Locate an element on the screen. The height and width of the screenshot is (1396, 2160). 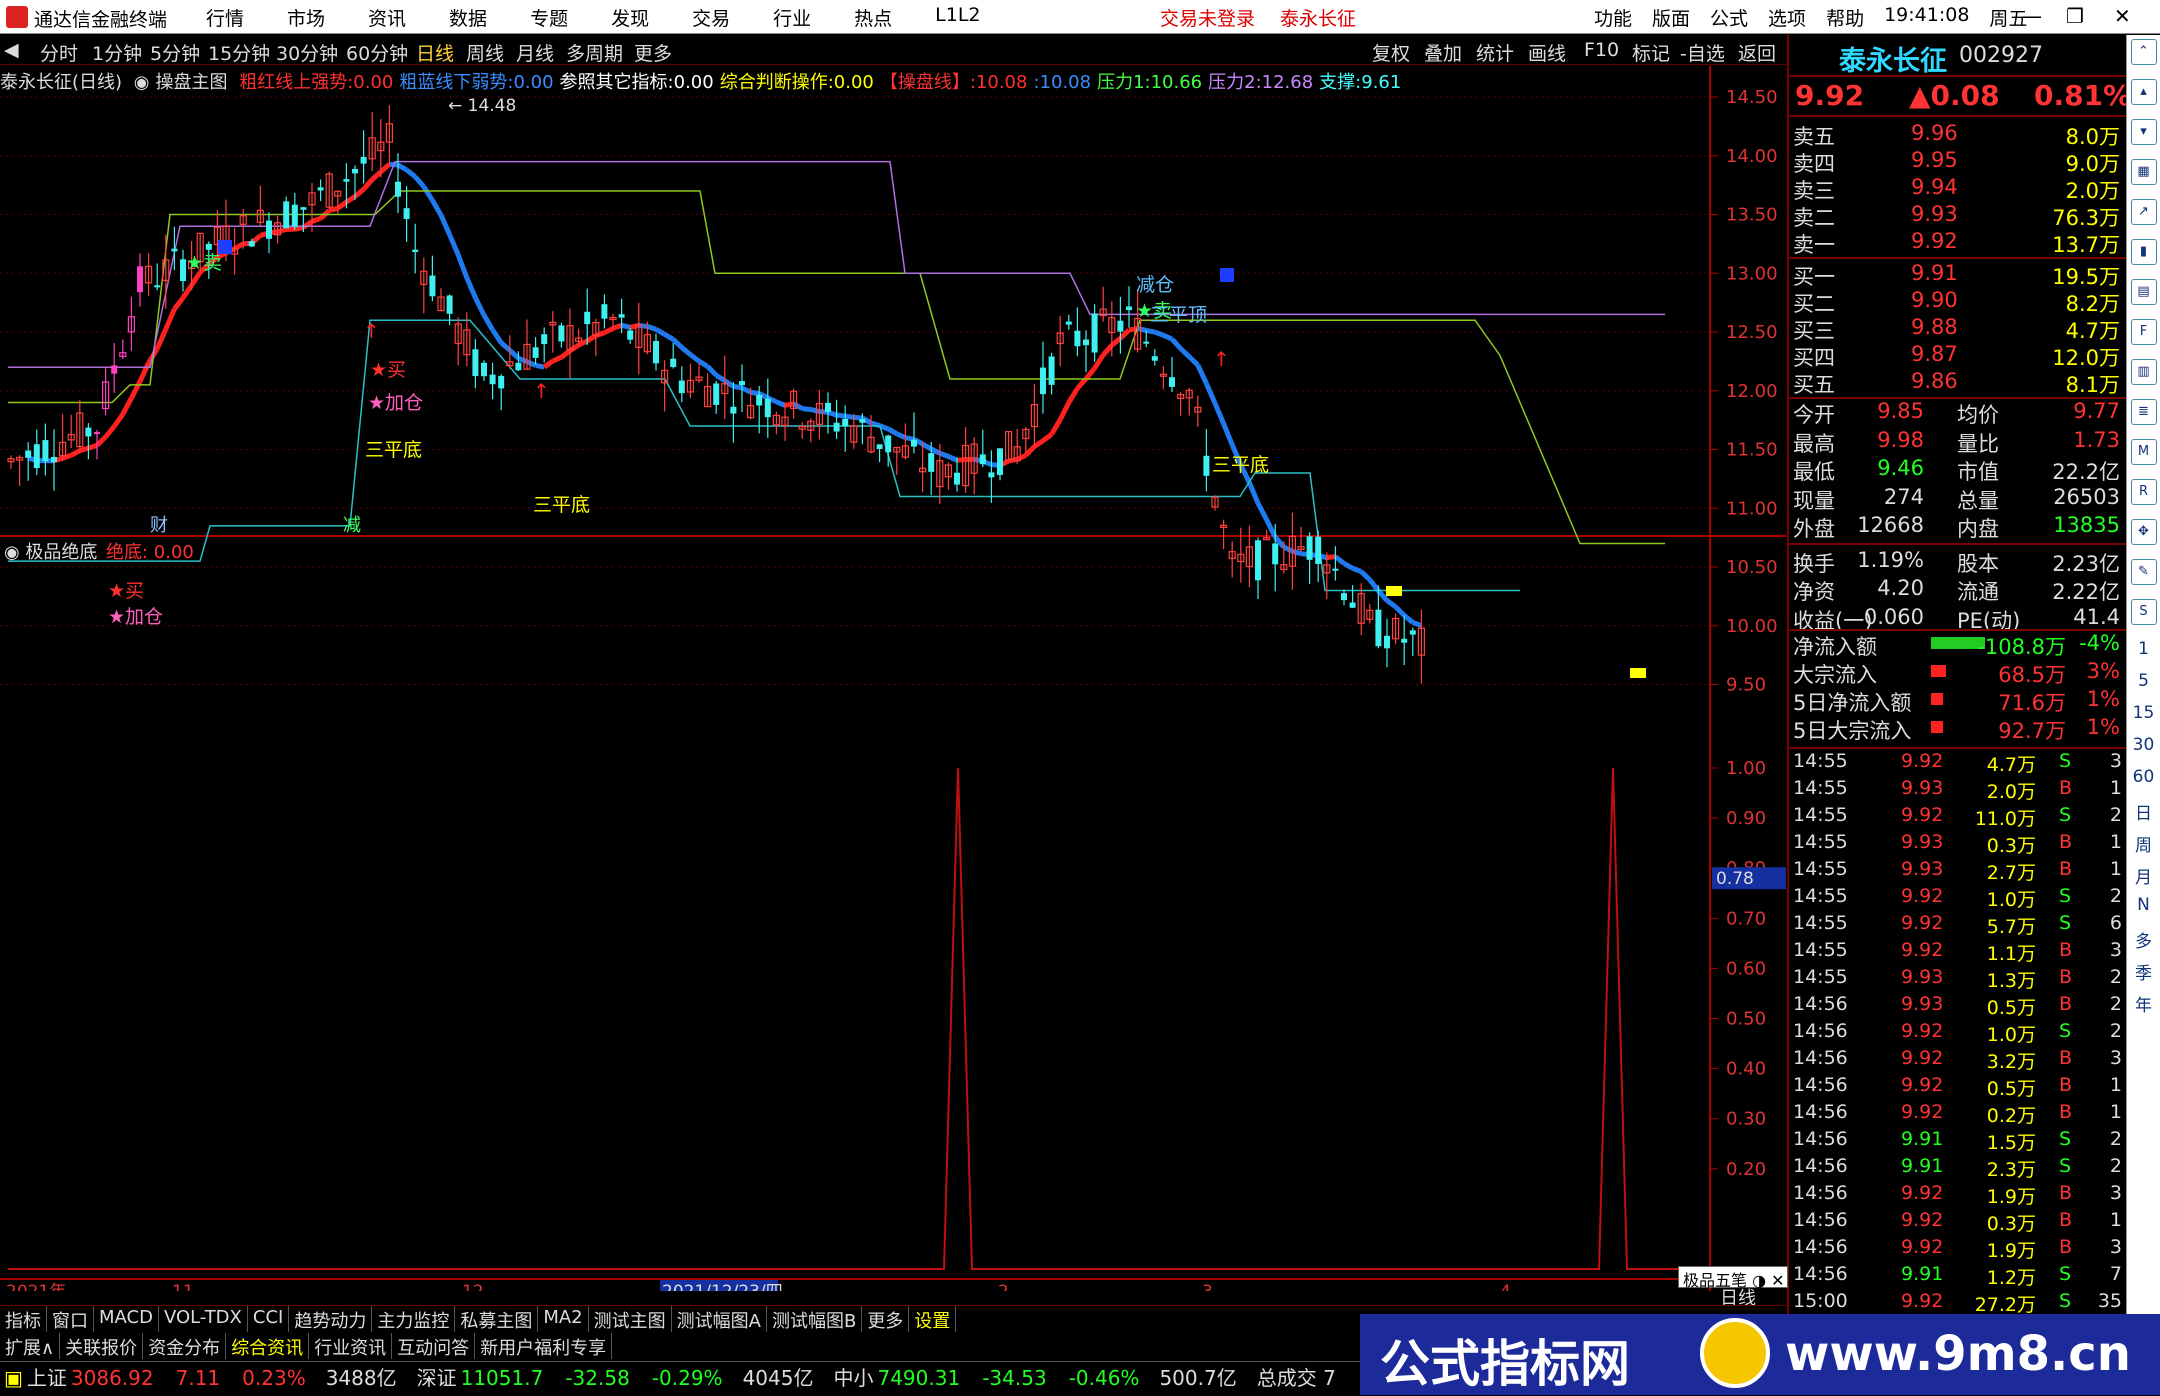
chart-icon: R is located at coordinates (2144, 492).